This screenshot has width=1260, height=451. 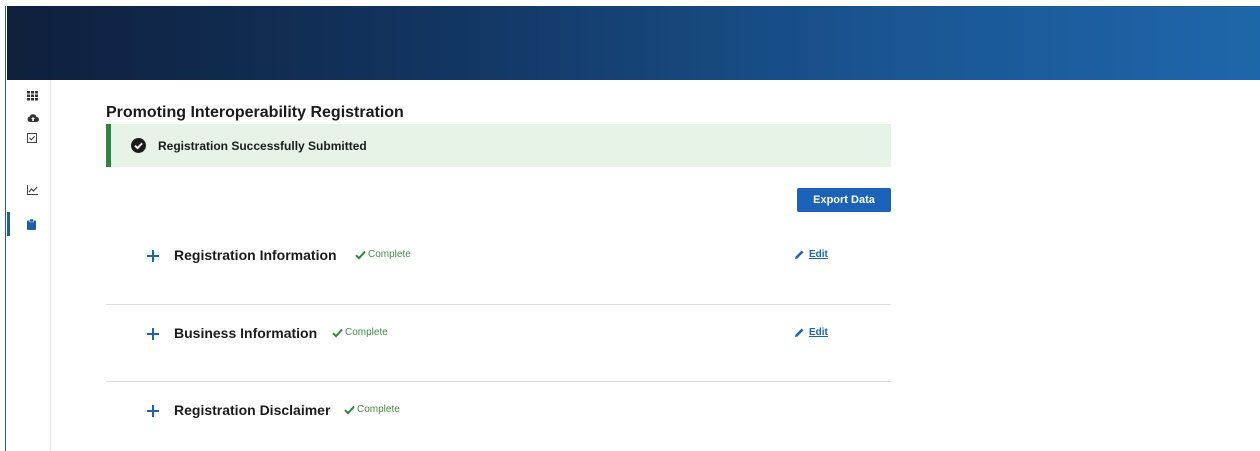 What do you see at coordinates (255, 112) in the screenshot?
I see `page-title: Promoting Interoperability Registration` at bounding box center [255, 112].